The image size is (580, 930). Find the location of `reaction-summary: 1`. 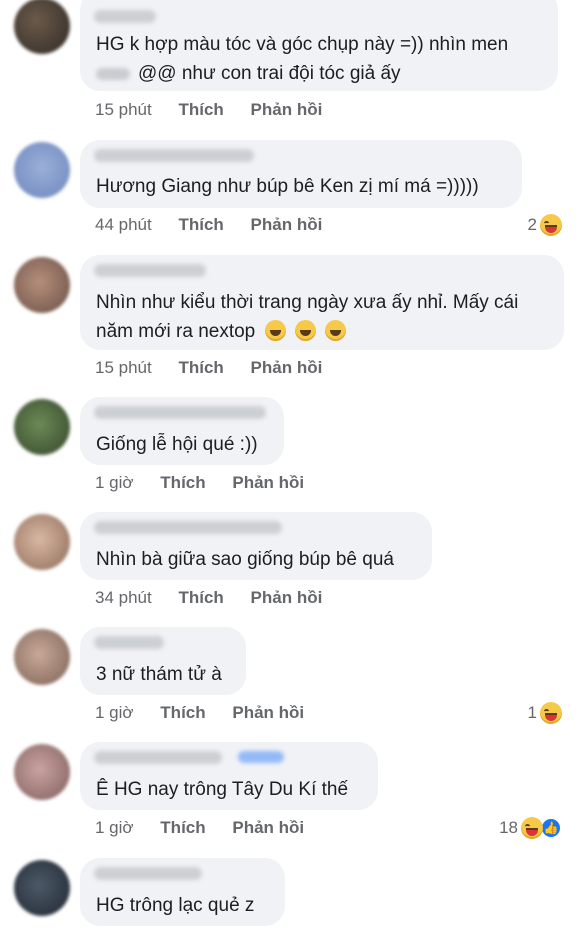

reaction-summary: 1 is located at coordinates (545, 713).